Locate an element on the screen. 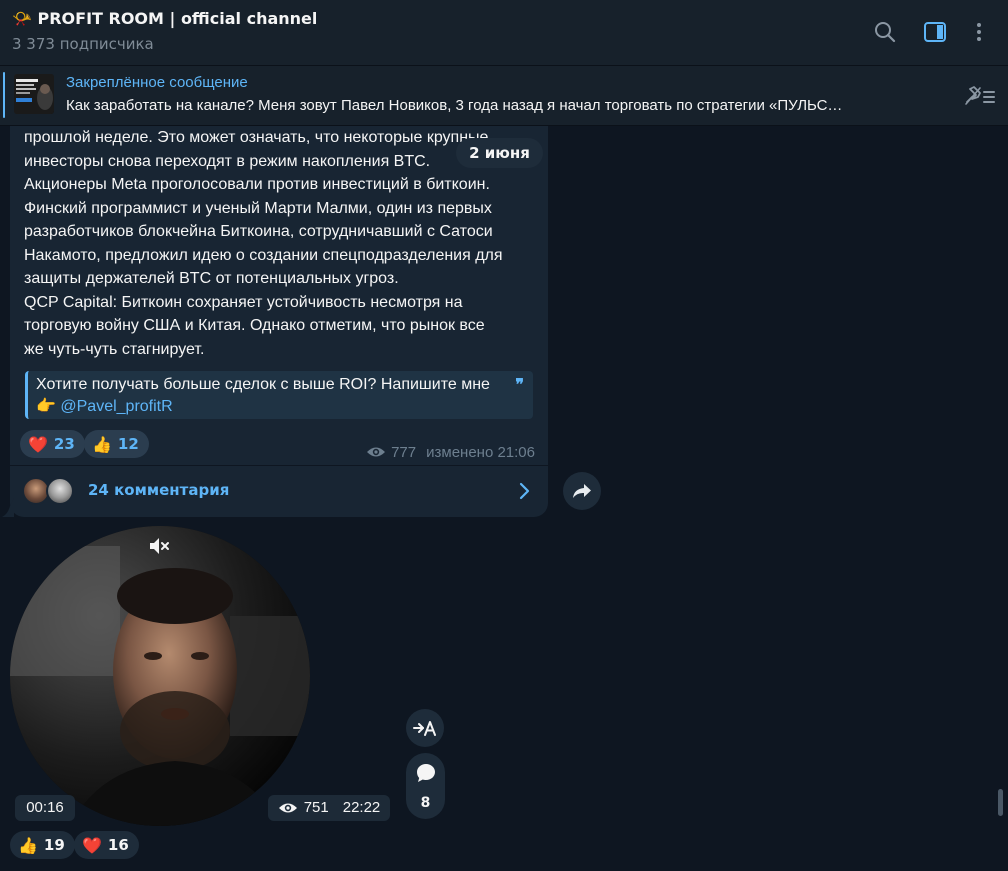 This screenshot has height=871, width=1008. mention-link: @Pavel_profitR is located at coordinates (116, 406).